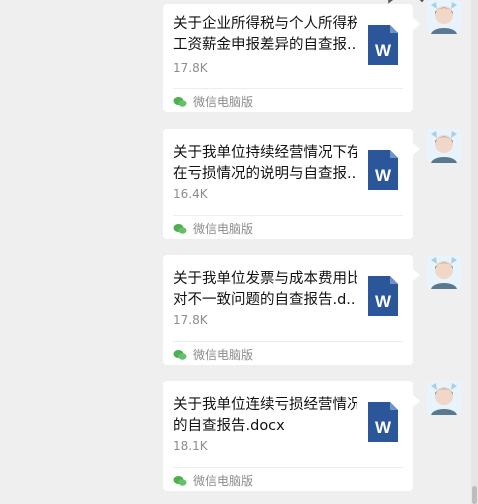 This screenshot has height=504, width=478. What do you see at coordinates (474, 495) in the screenshot?
I see `scrollbar-thumb` at bounding box center [474, 495].